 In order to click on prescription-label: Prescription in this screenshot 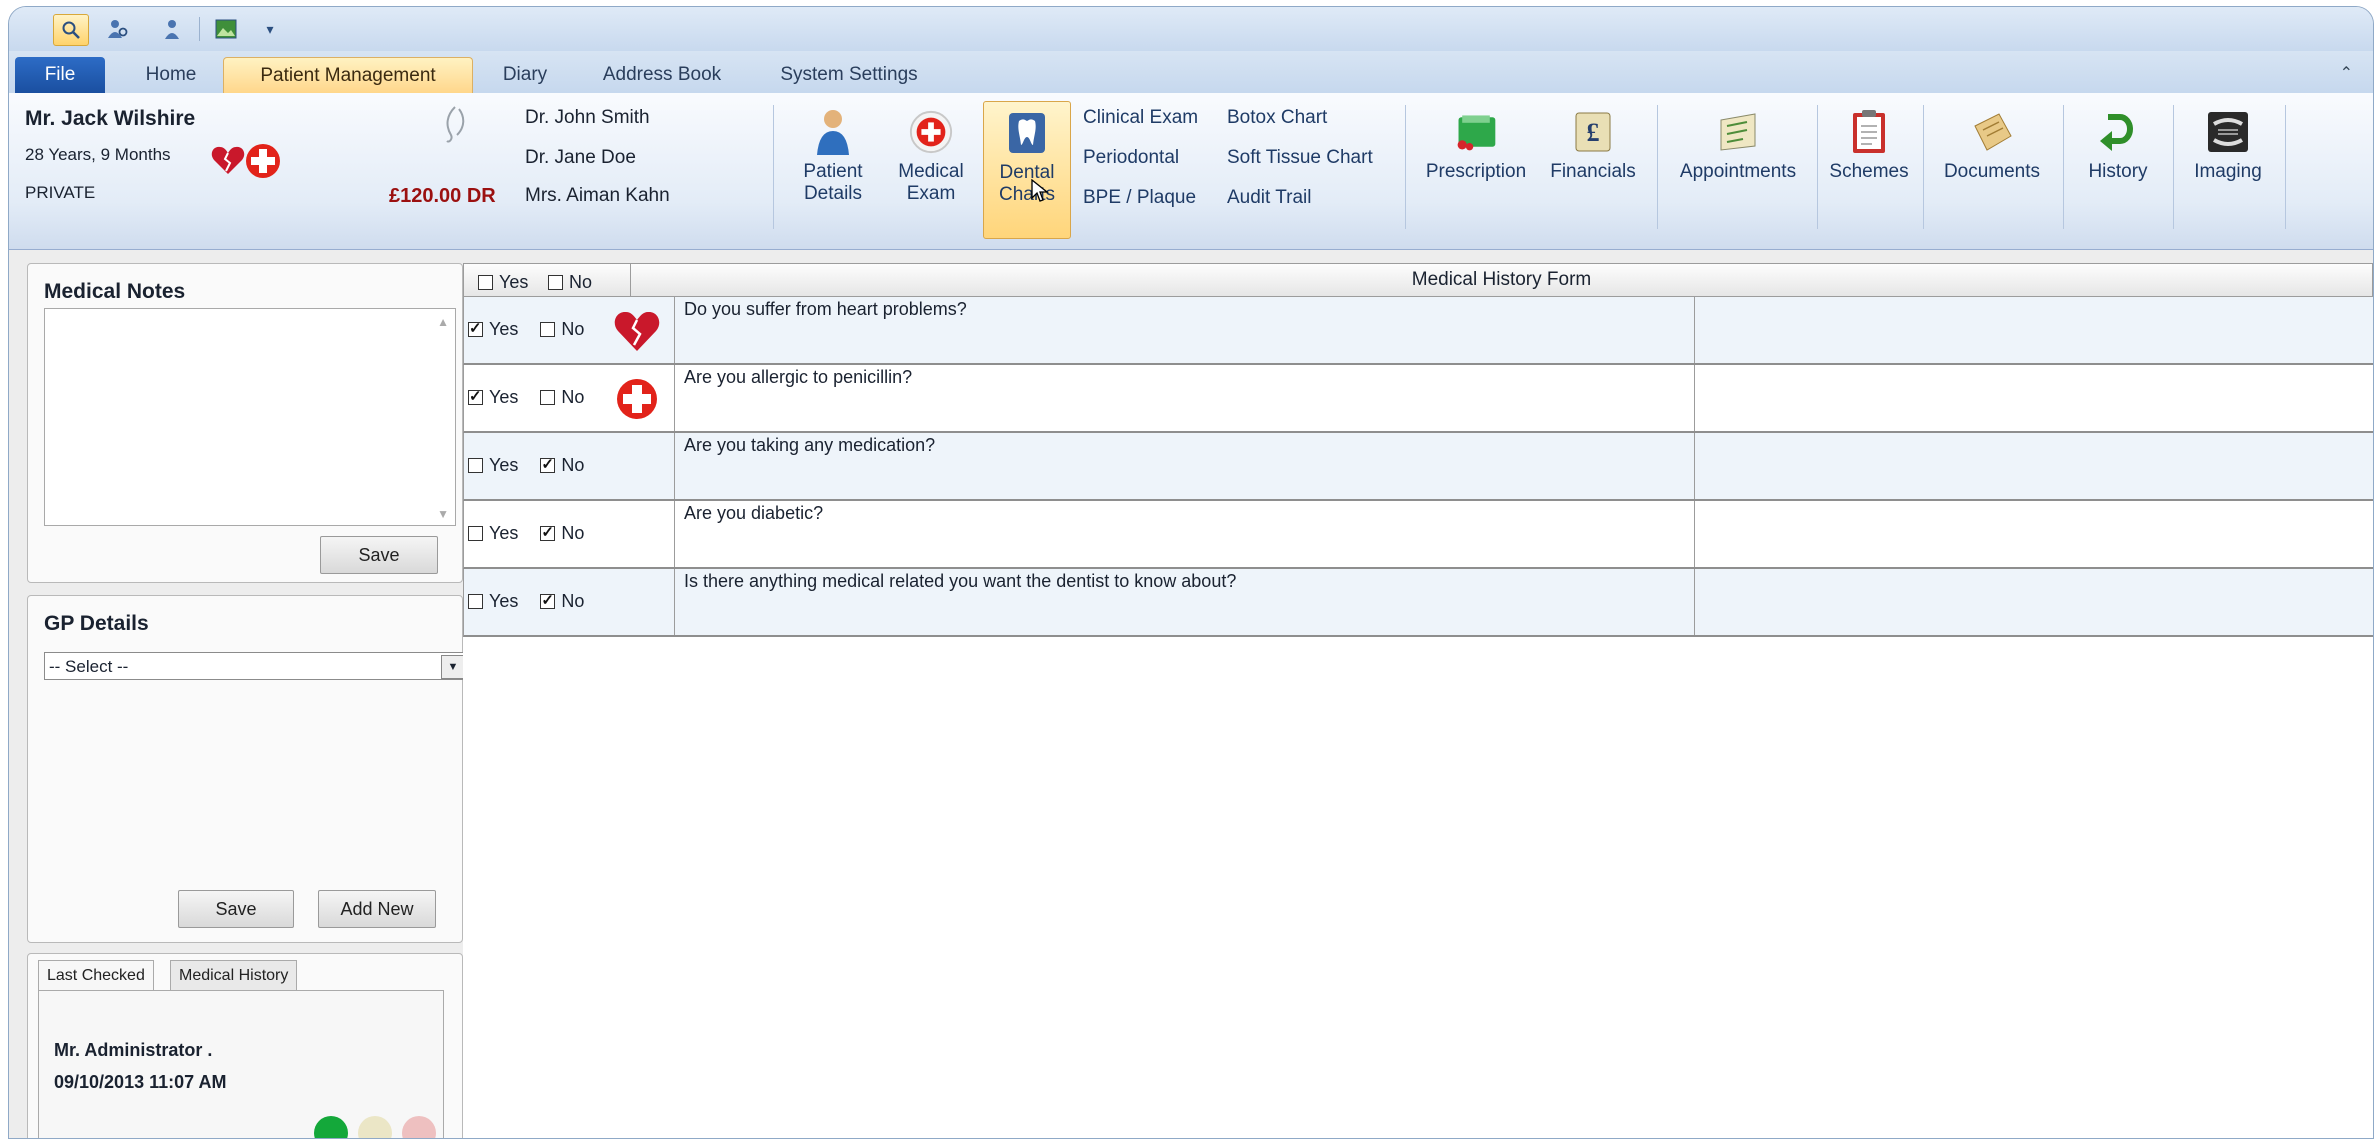, I will do `click(1476, 171)`.